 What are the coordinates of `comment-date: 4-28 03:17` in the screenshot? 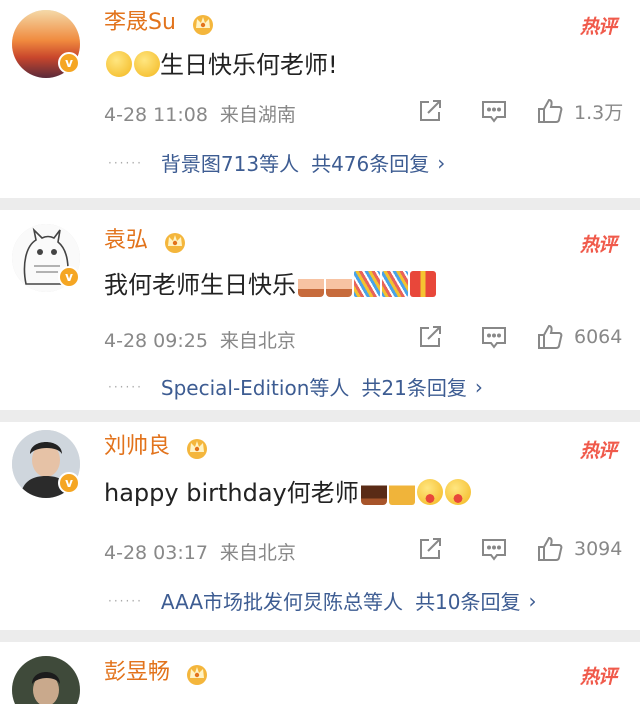 It's located at (156, 553).